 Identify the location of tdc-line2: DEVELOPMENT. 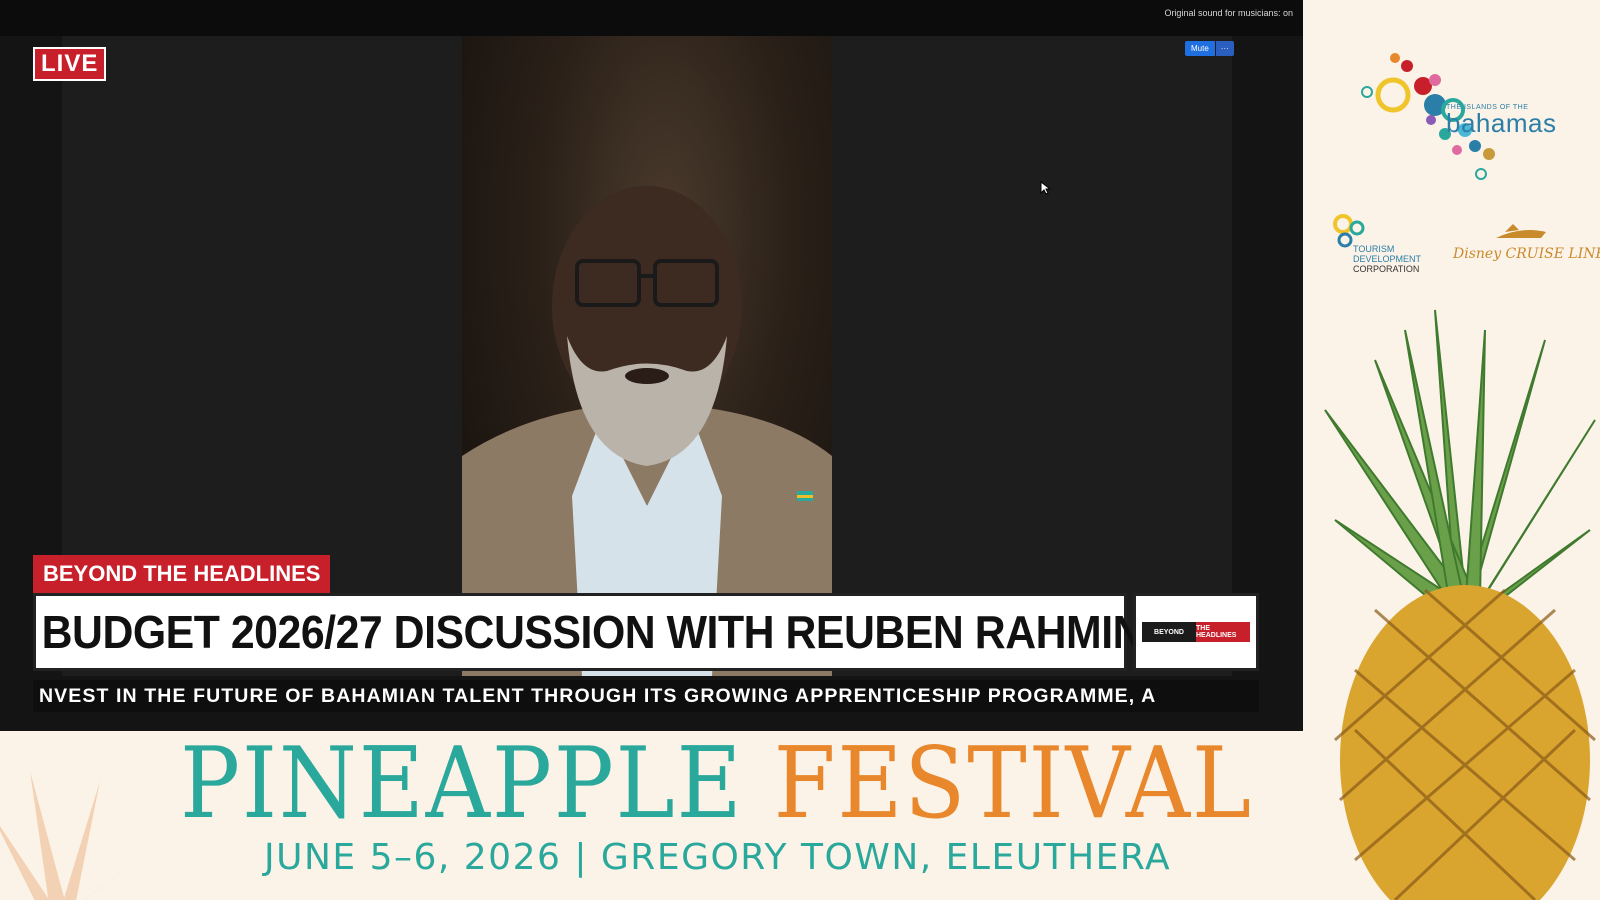
(1387, 259).